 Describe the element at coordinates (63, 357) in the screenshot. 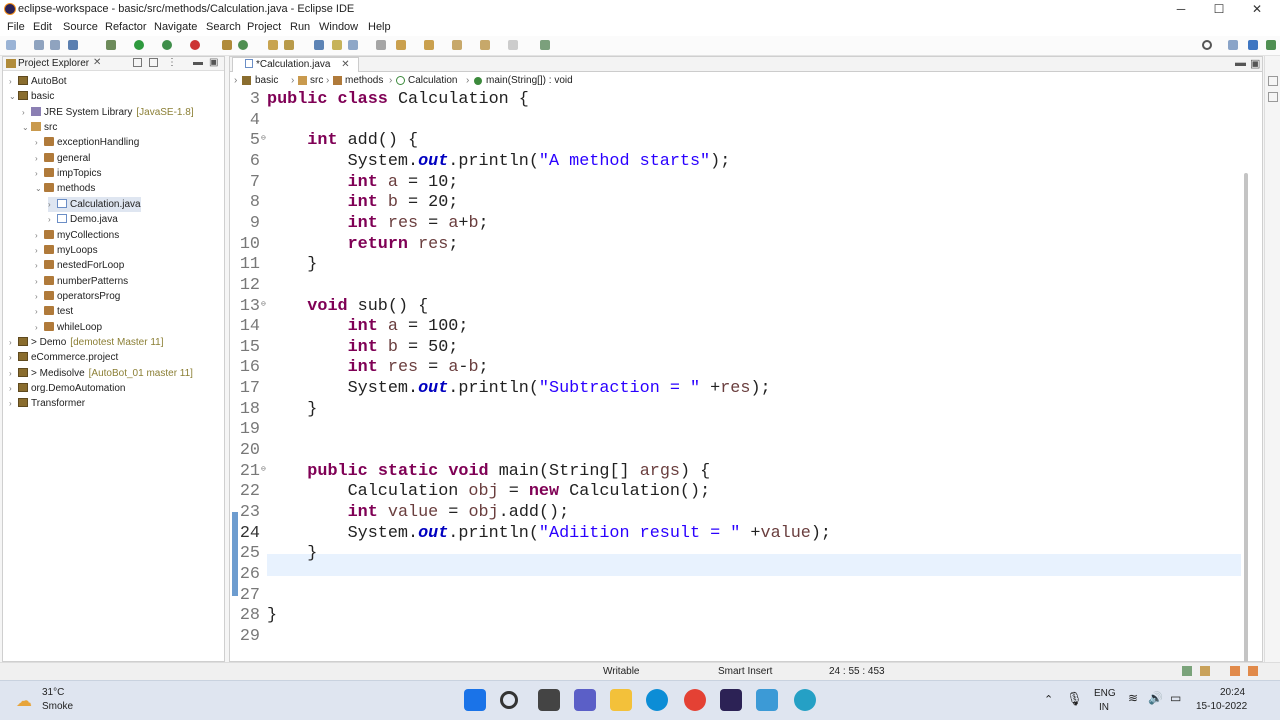

I see `tree-item: › eCommerce.project` at that location.